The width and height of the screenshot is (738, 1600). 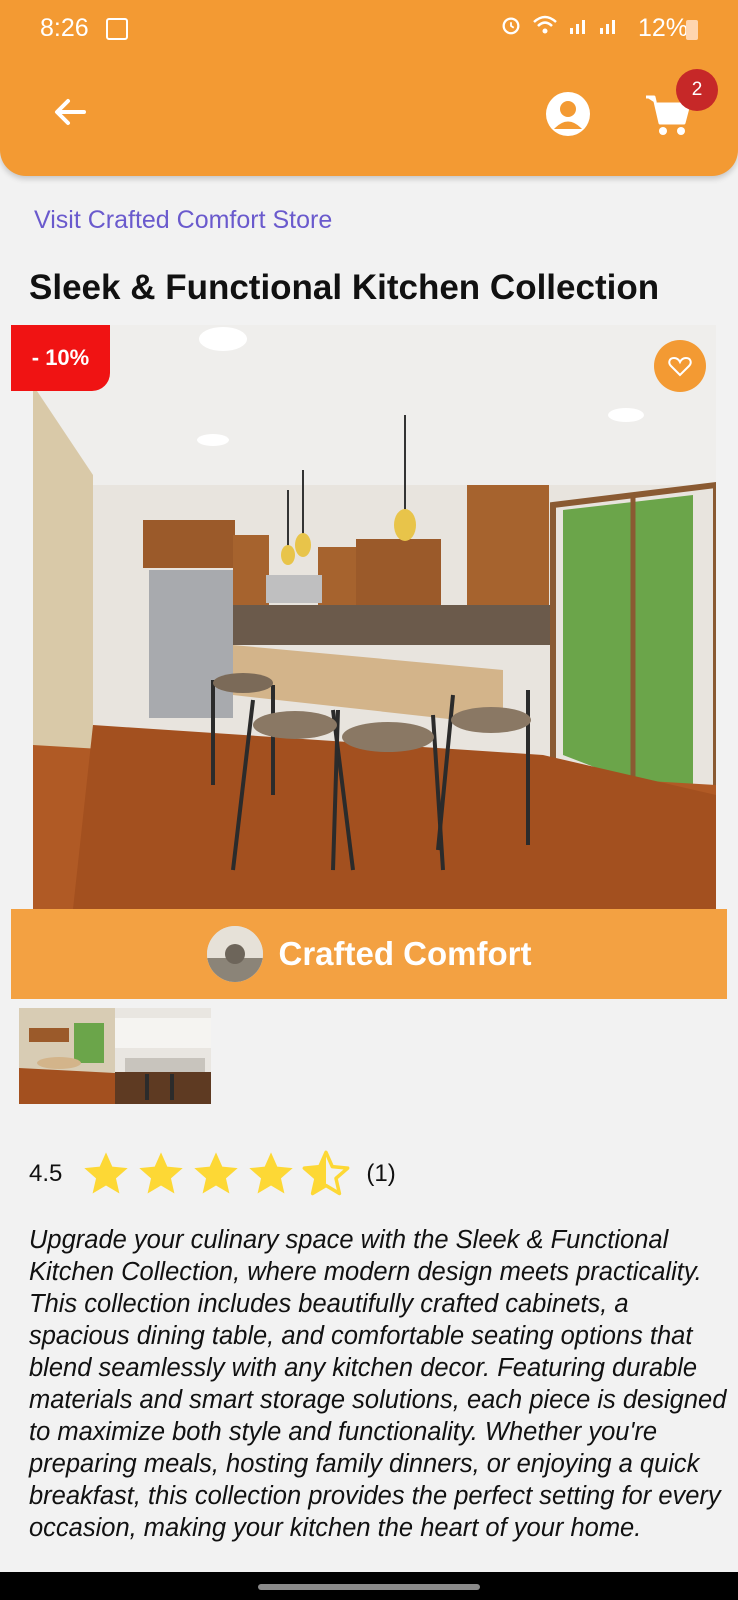 I want to click on thumbnail-strip, so click(x=115, y=1056).